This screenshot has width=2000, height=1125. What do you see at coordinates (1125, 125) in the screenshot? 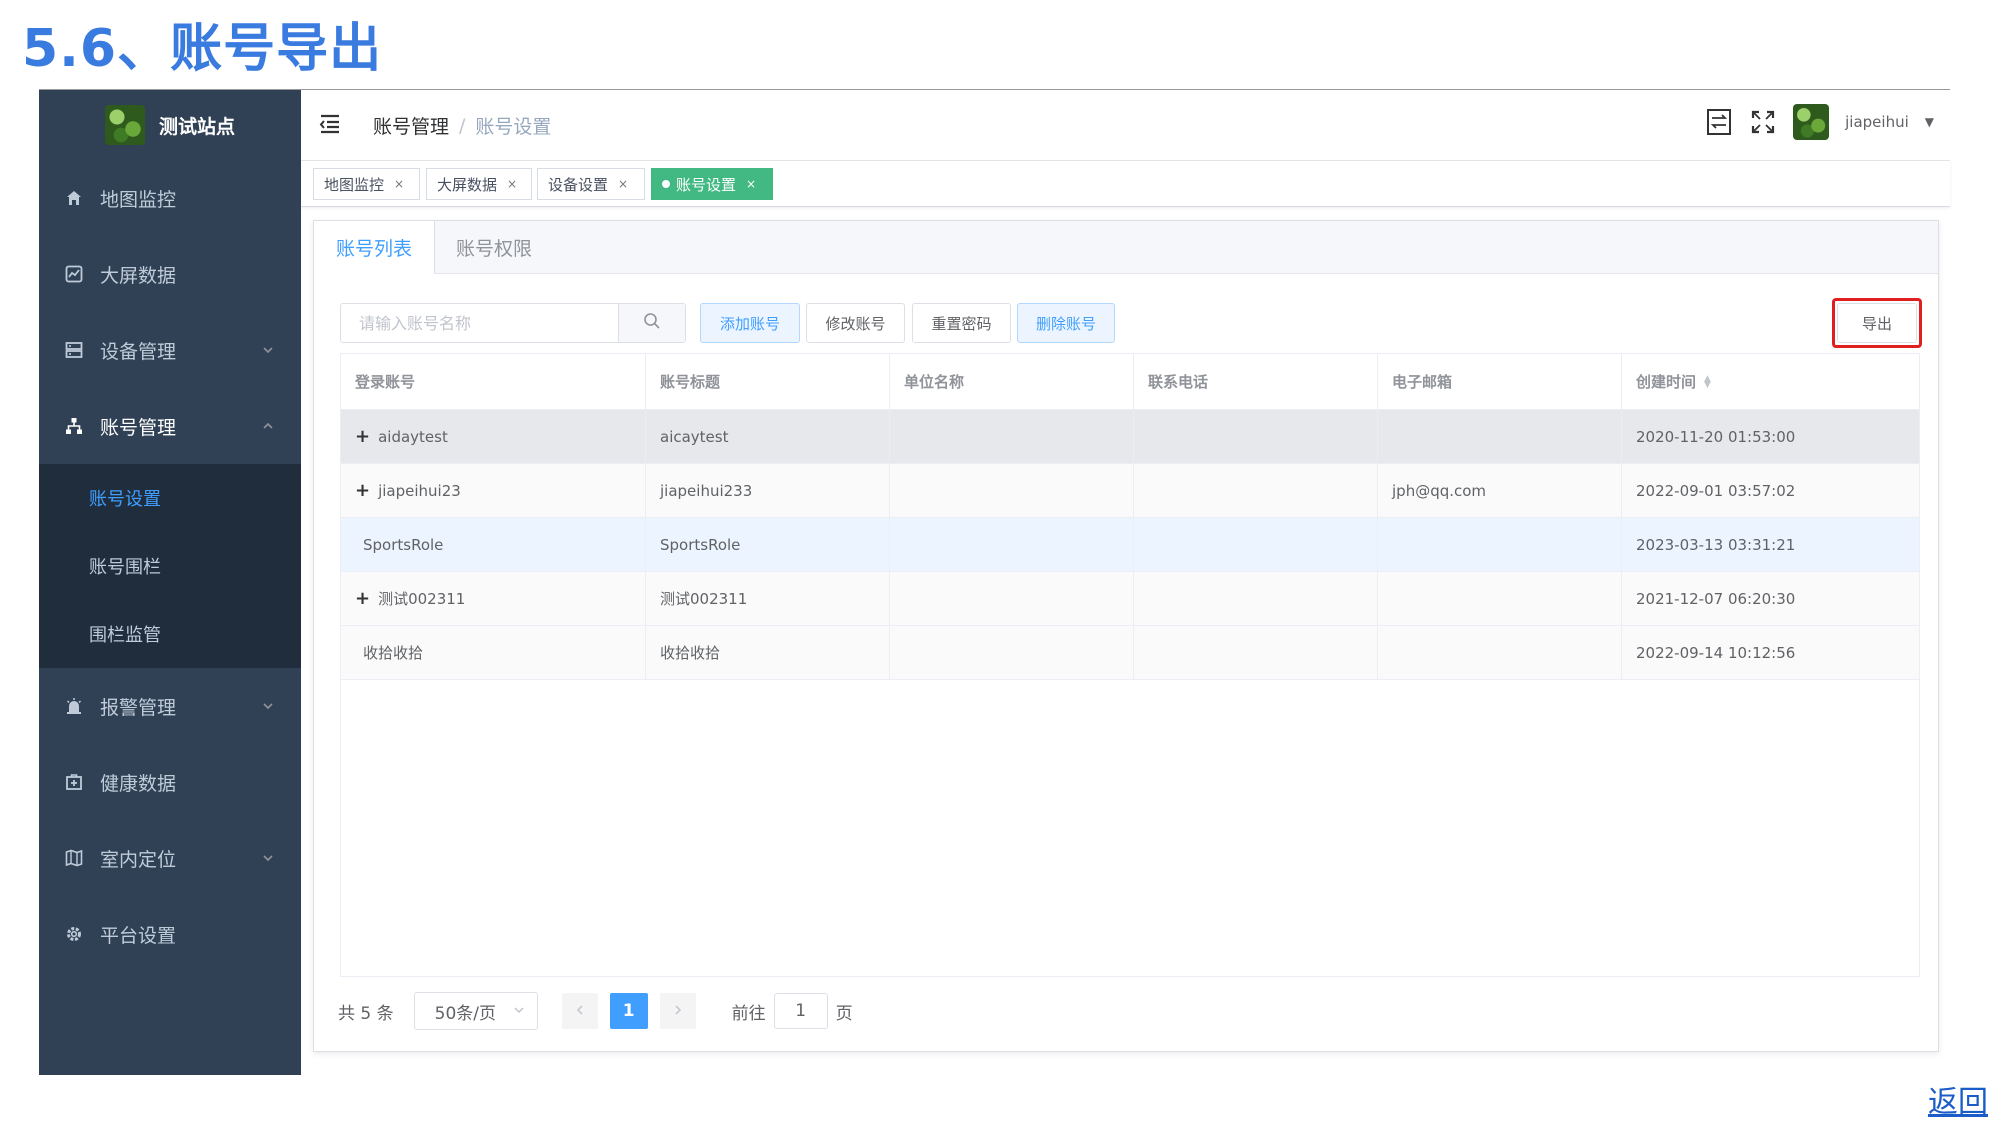
I see `top-header: 账号管理 / 账号设置 jiapeihui ▼` at bounding box center [1125, 125].